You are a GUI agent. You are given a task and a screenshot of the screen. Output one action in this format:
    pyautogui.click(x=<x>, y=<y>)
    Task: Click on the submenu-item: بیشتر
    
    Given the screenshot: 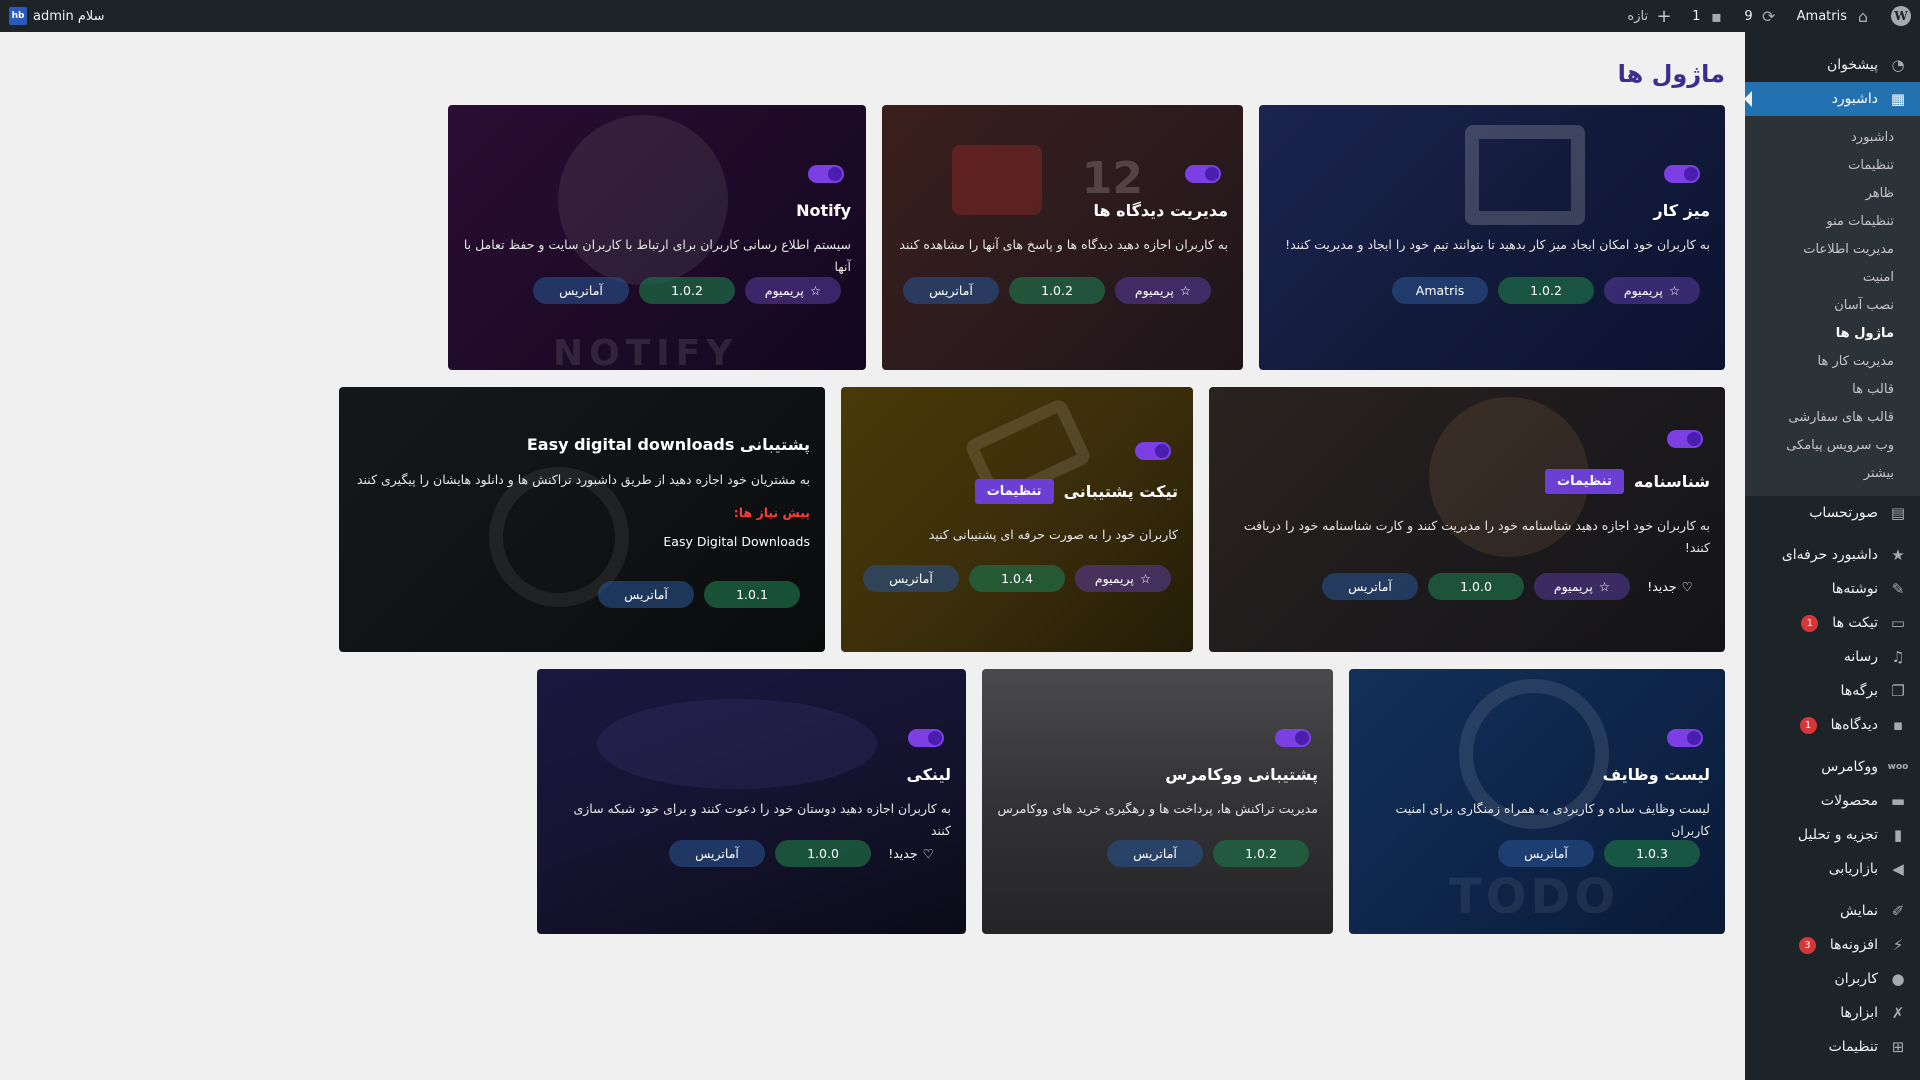 What is the action you would take?
    pyautogui.click(x=1832, y=474)
    